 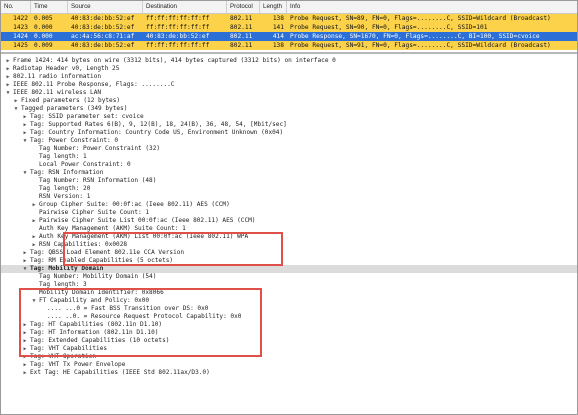 What do you see at coordinates (289, 173) in the screenshot?
I see `tree-item: ▼ Tag: RSN Information` at bounding box center [289, 173].